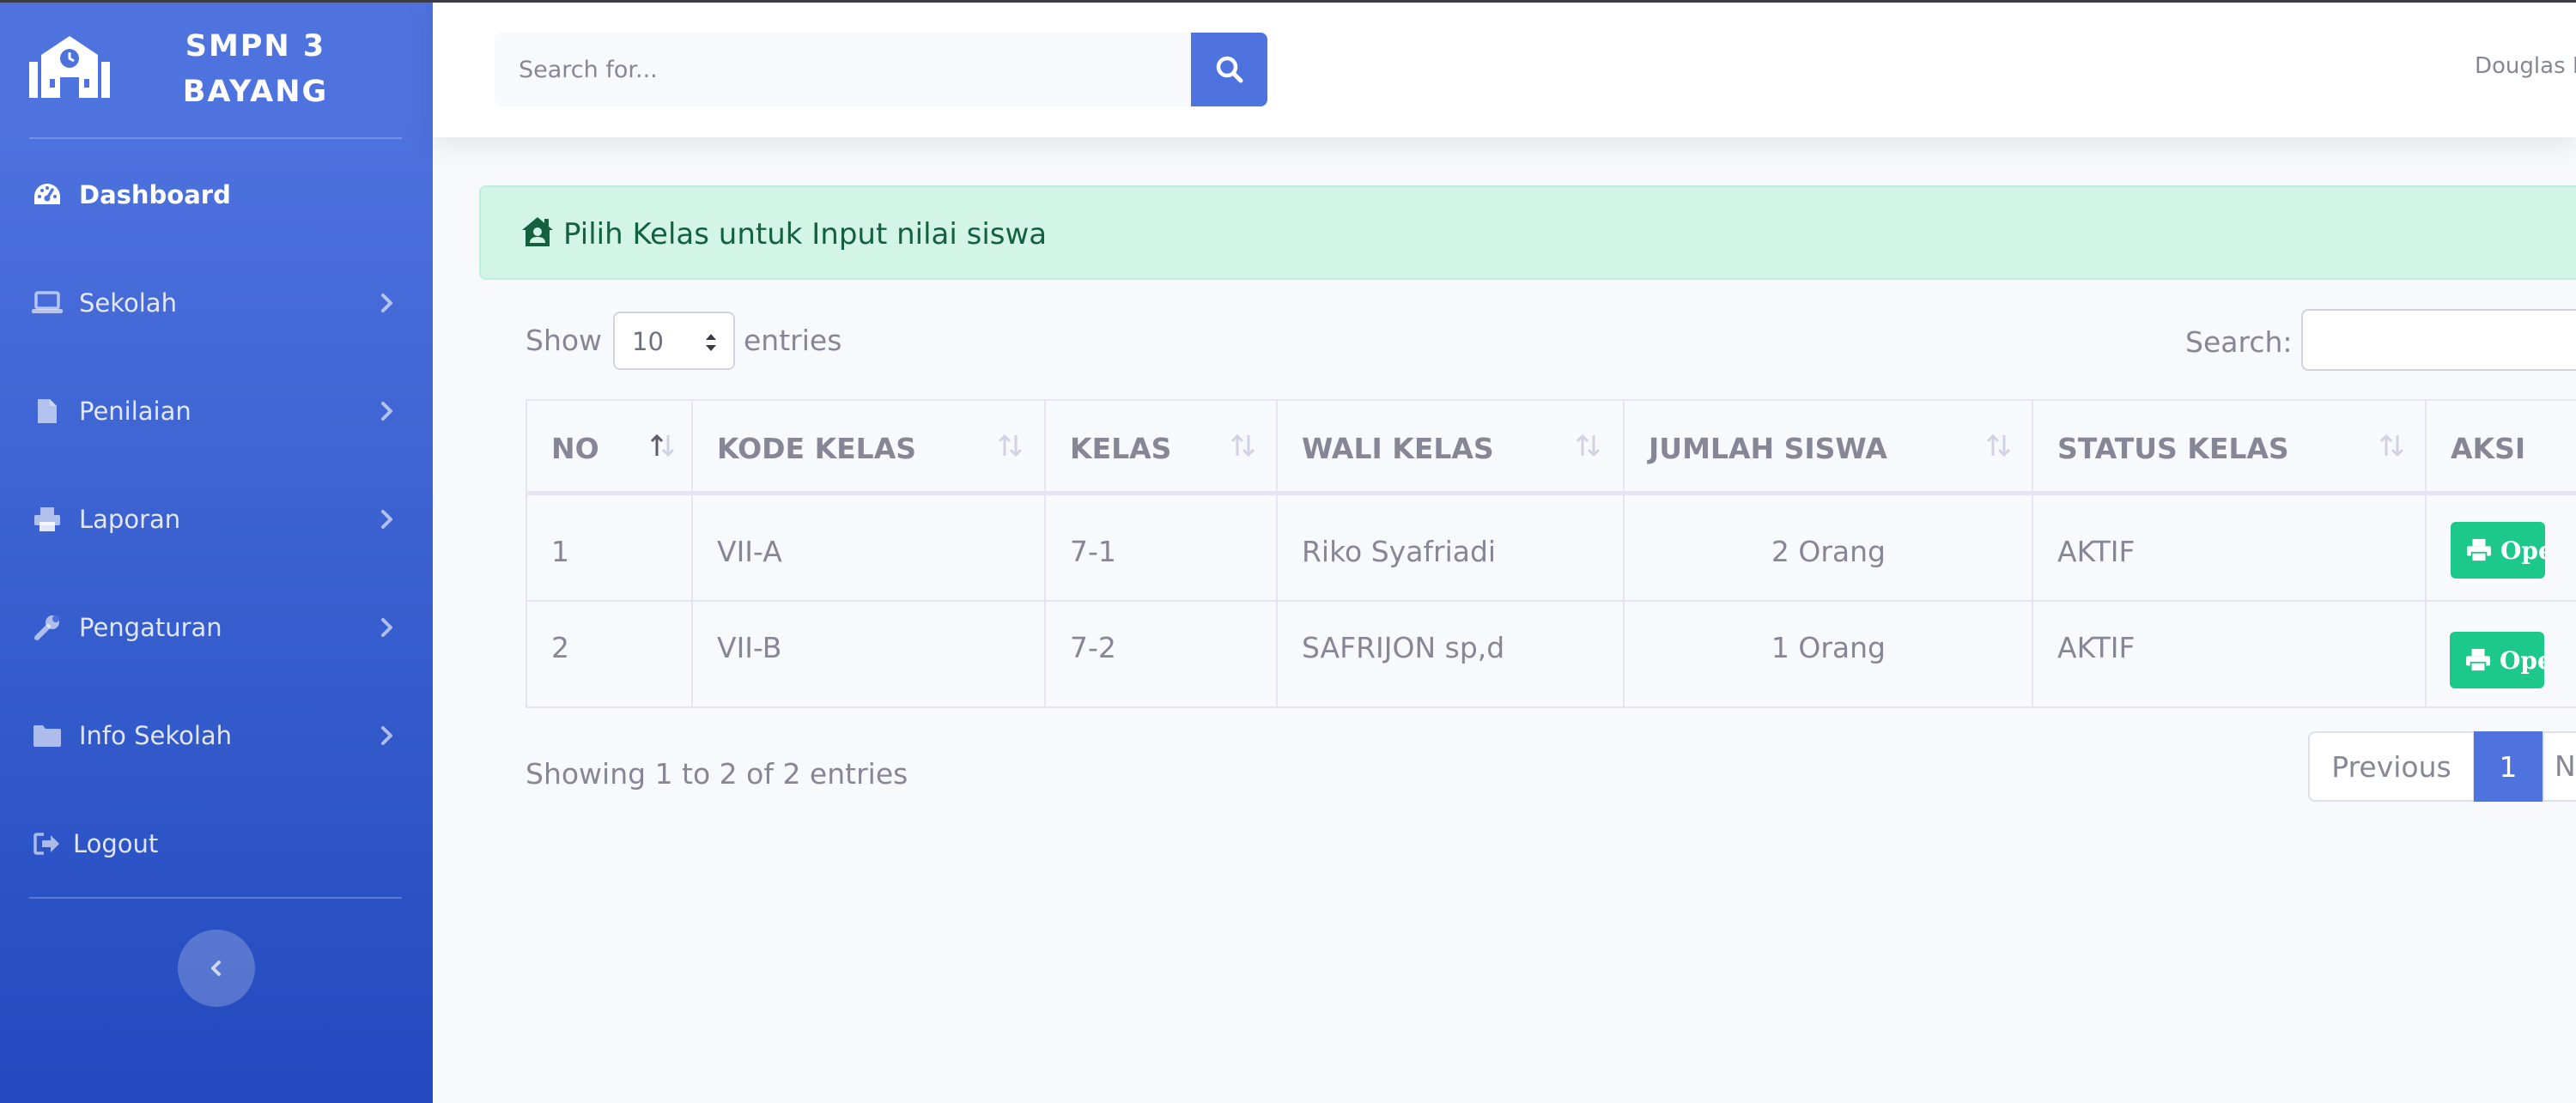  What do you see at coordinates (217, 519) in the screenshot?
I see `sidebar-item-laporan: Laporan` at bounding box center [217, 519].